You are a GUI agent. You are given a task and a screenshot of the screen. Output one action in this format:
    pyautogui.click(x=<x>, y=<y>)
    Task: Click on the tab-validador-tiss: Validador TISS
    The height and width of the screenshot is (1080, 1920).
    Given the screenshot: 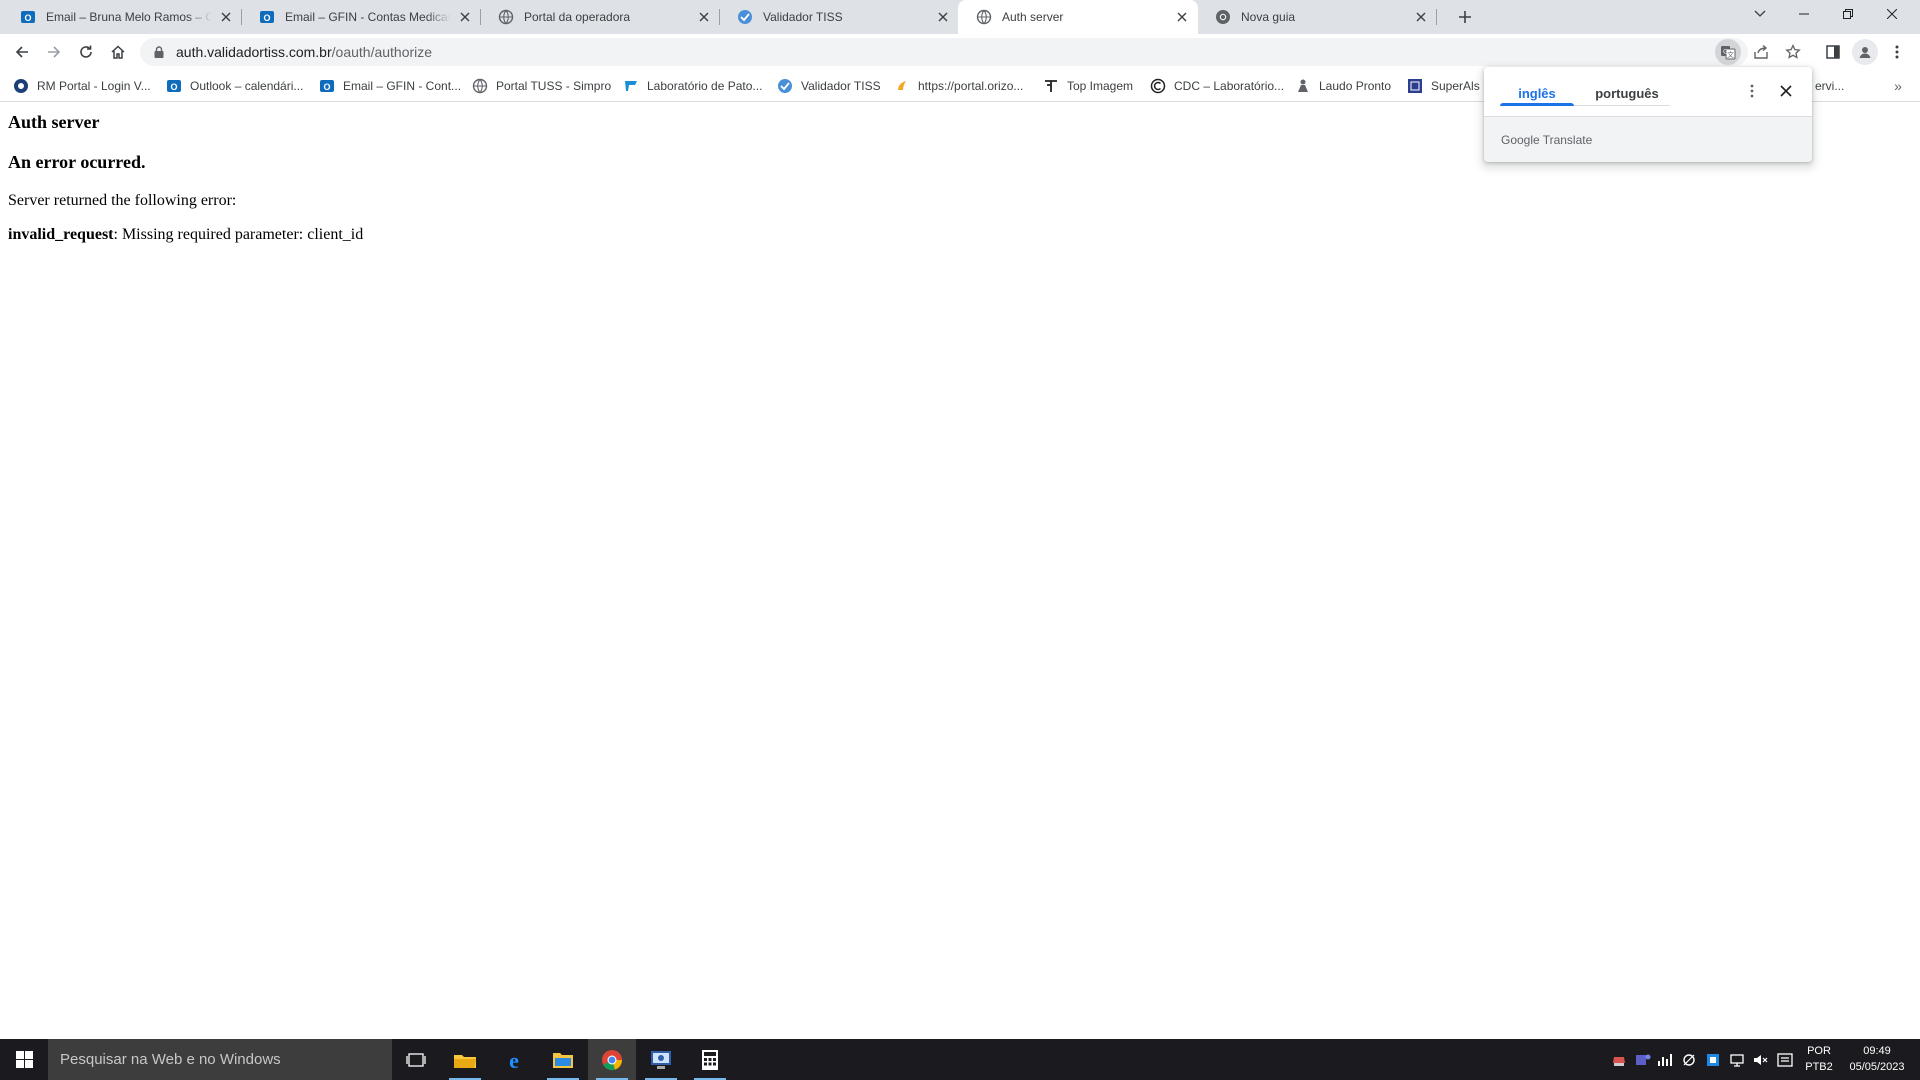 What is the action you would take?
    pyautogui.click(x=839, y=17)
    